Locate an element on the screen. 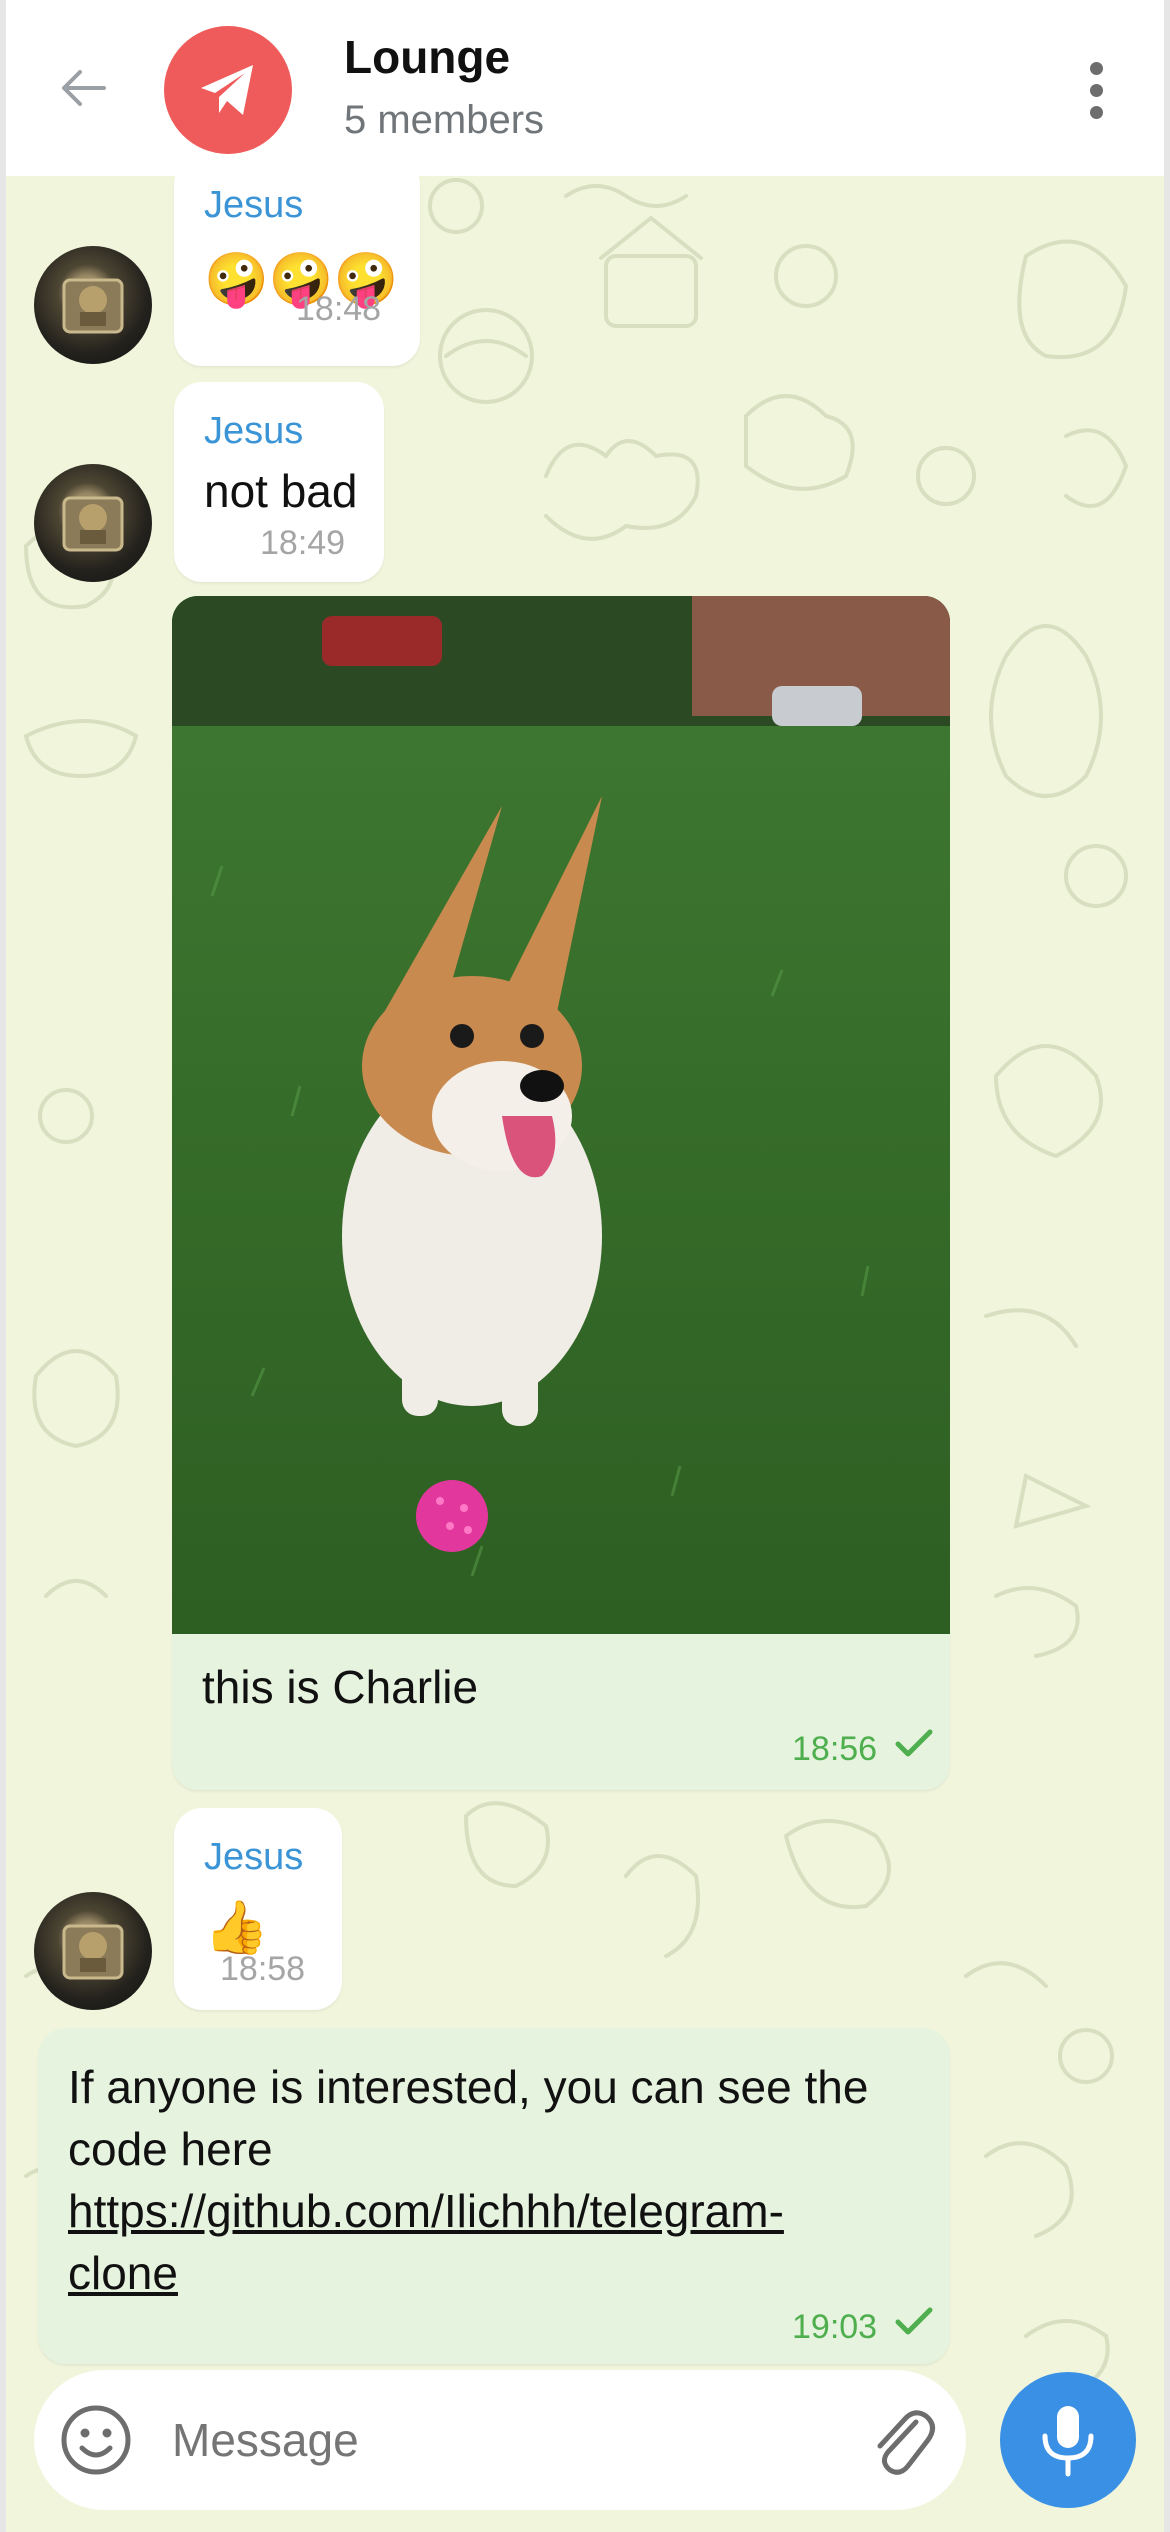  microphone-icon is located at coordinates (1068, 2441).